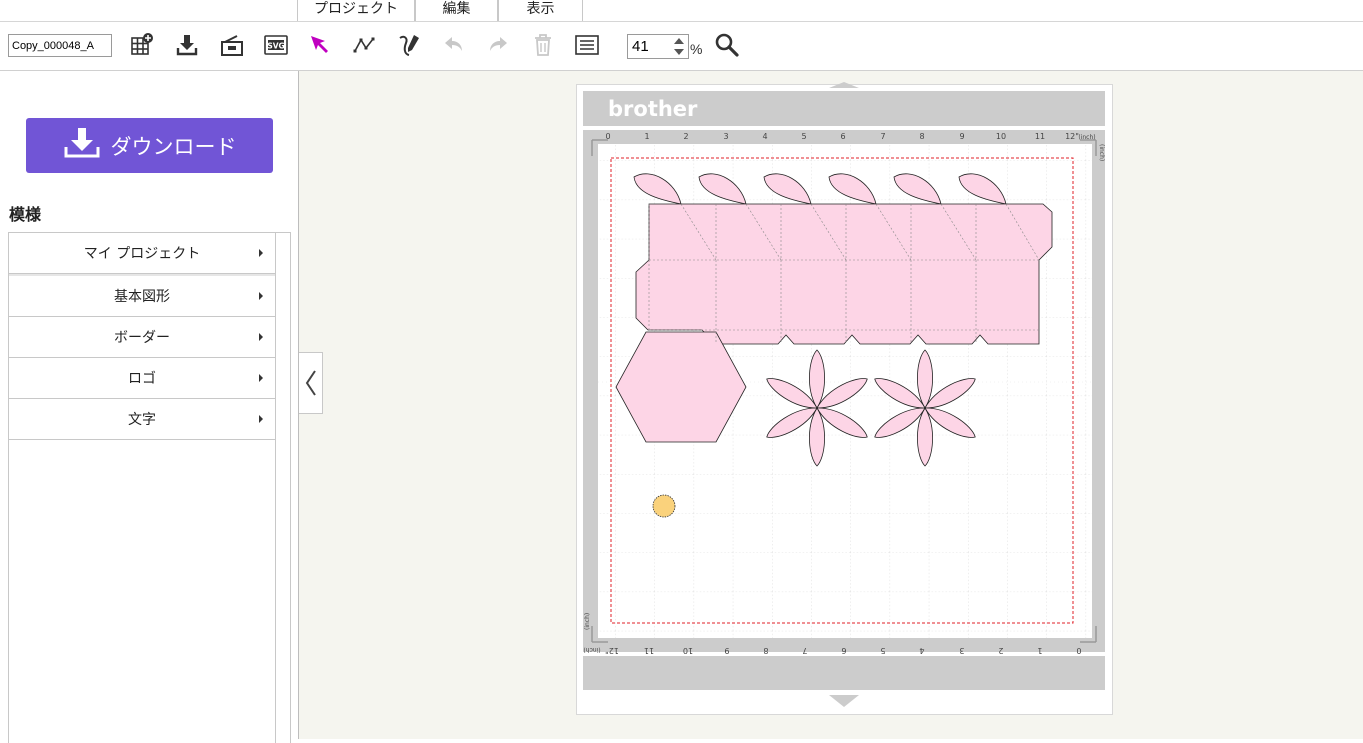  I want to click on menu-tab-edit: 編集, so click(456, 11).